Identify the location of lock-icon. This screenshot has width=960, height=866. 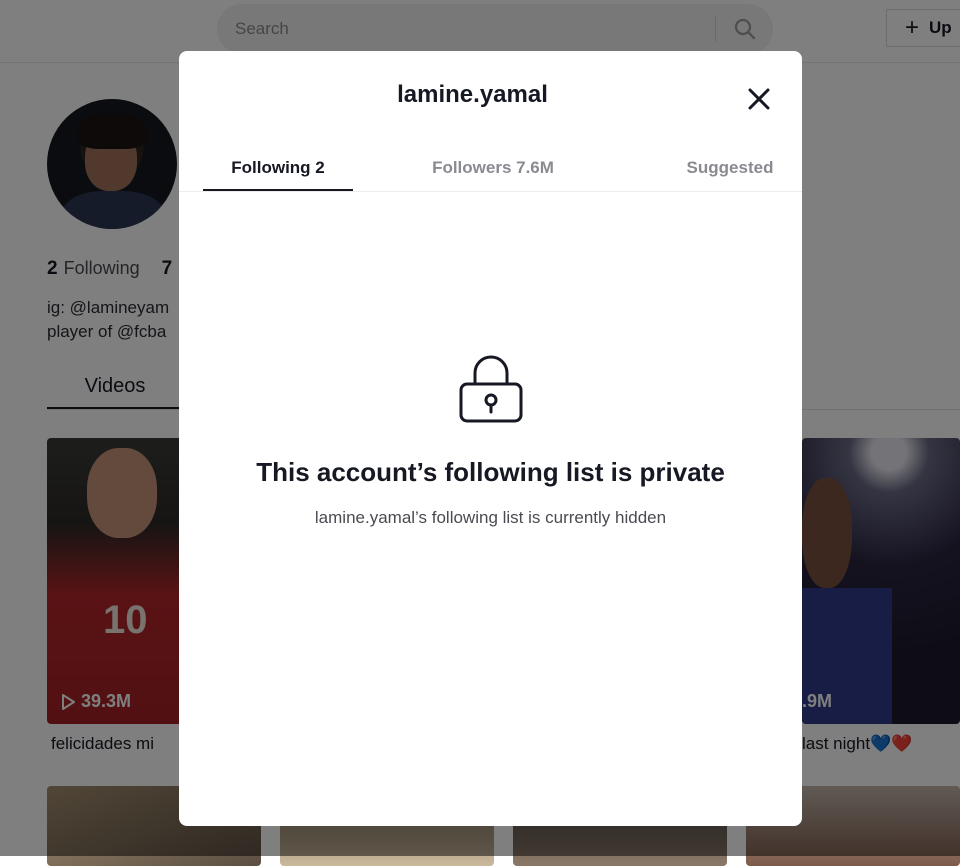
(491, 389).